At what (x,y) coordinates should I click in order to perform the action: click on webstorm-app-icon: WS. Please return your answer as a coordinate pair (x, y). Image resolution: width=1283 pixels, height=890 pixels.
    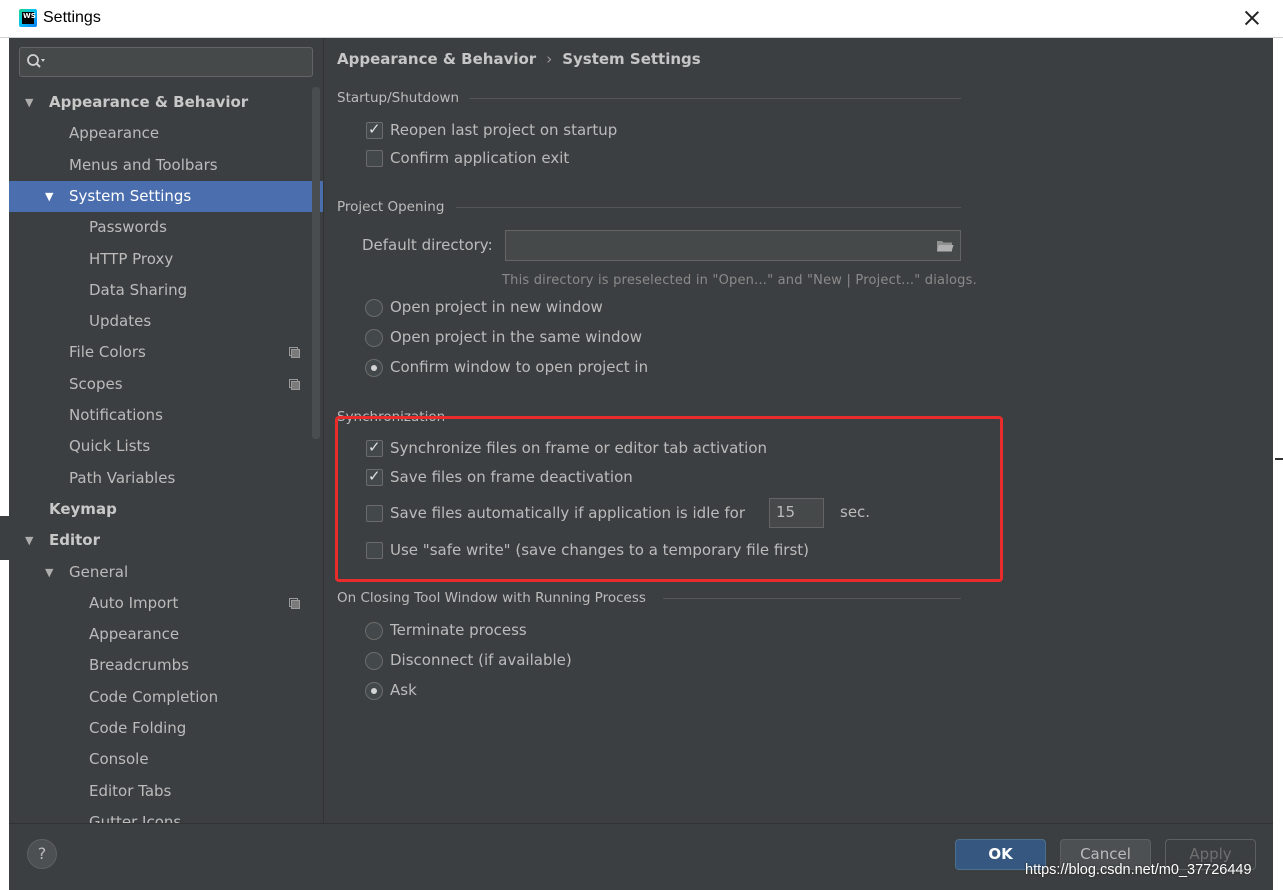
    Looking at the image, I should click on (28, 18).